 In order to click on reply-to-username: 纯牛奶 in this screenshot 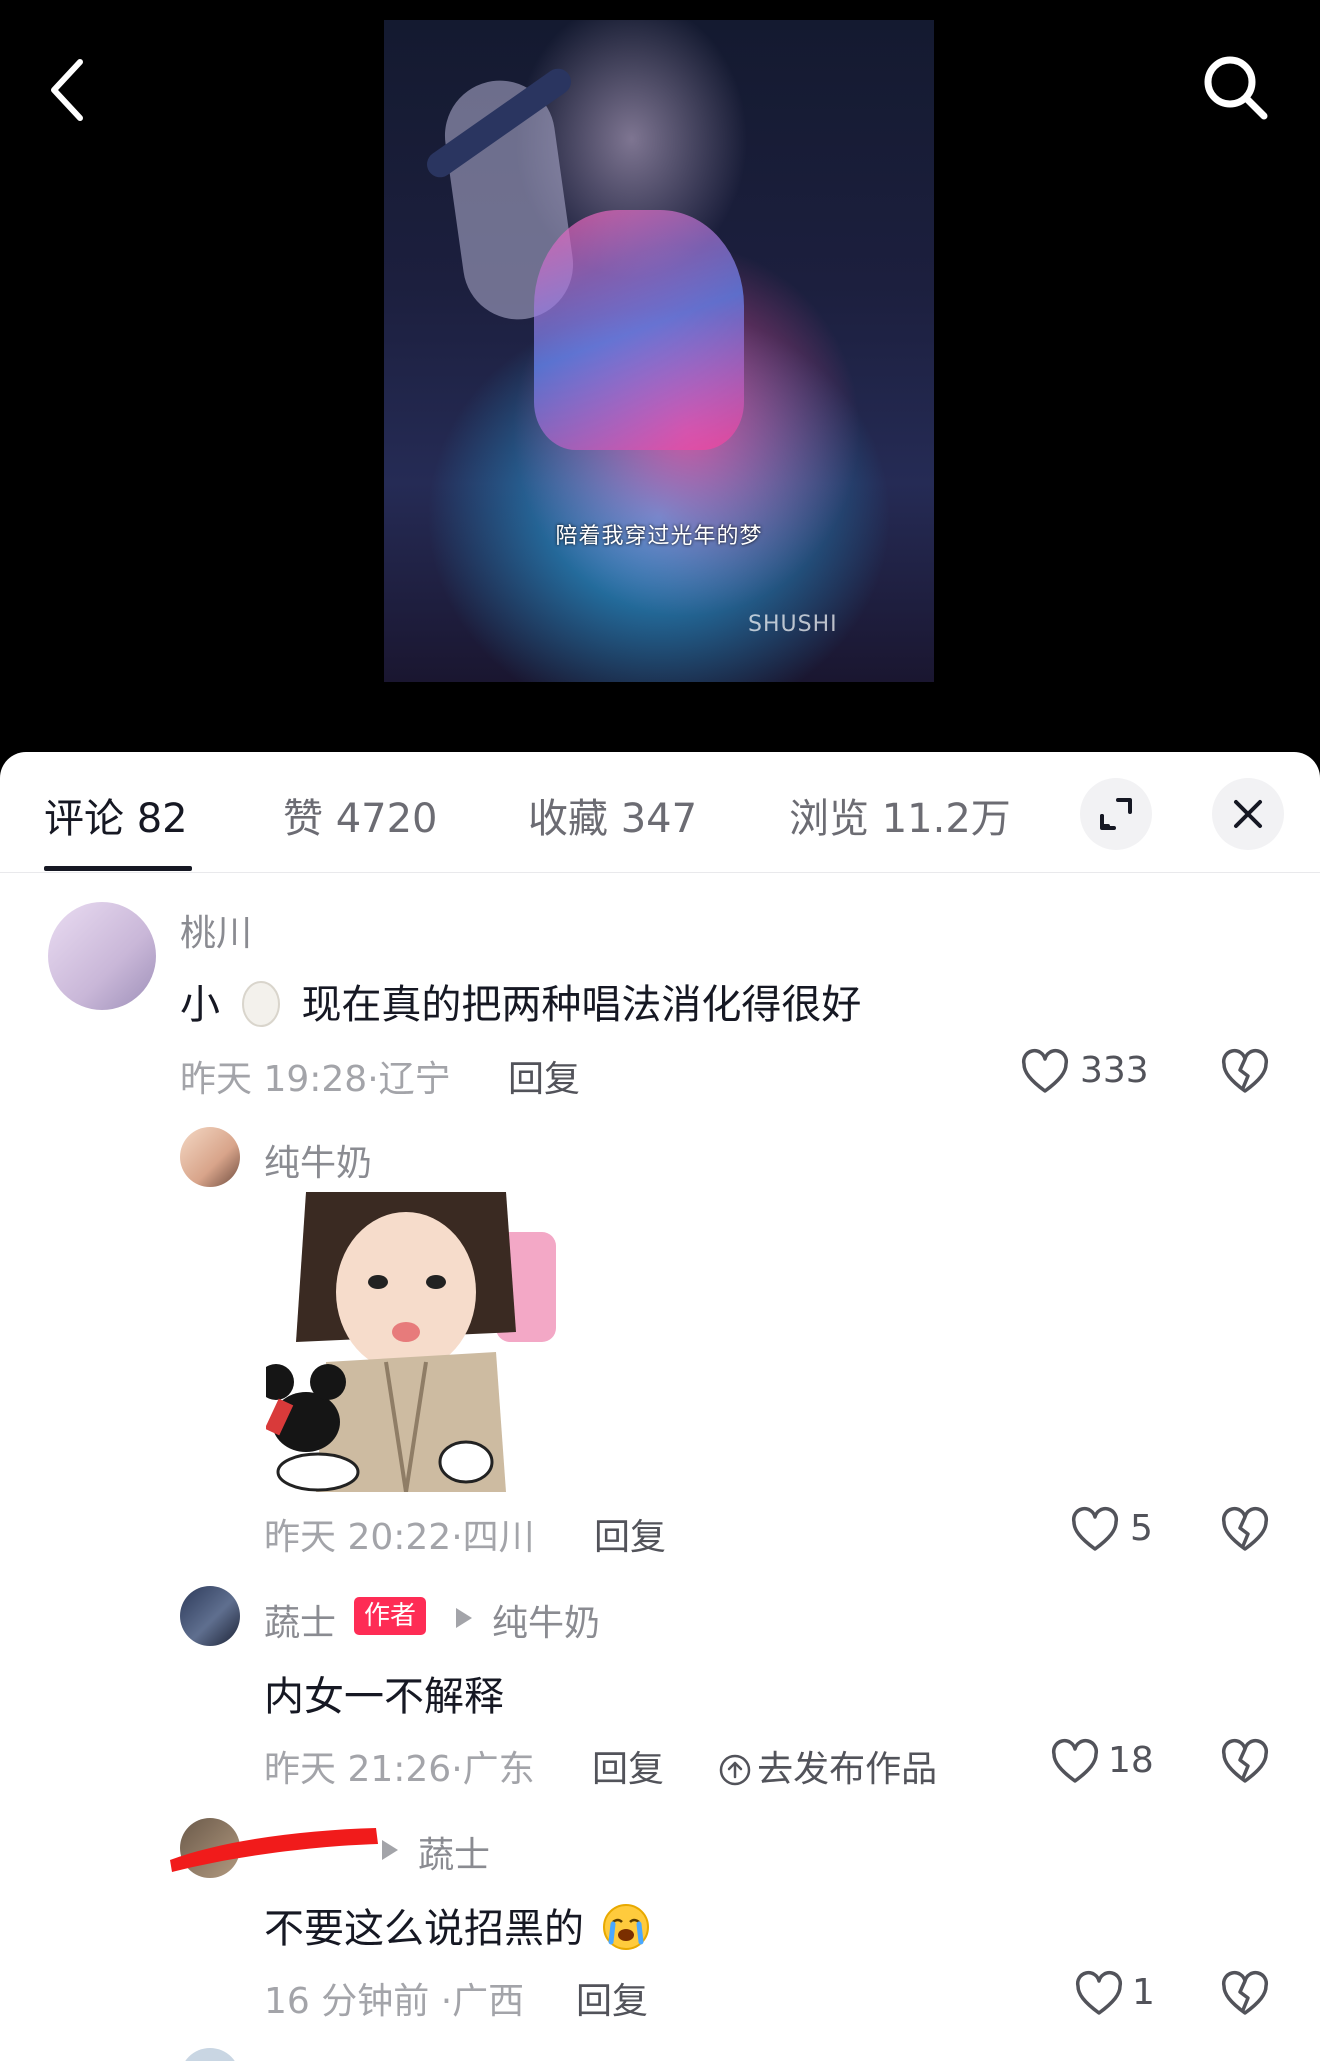, I will do `click(546, 1620)`.